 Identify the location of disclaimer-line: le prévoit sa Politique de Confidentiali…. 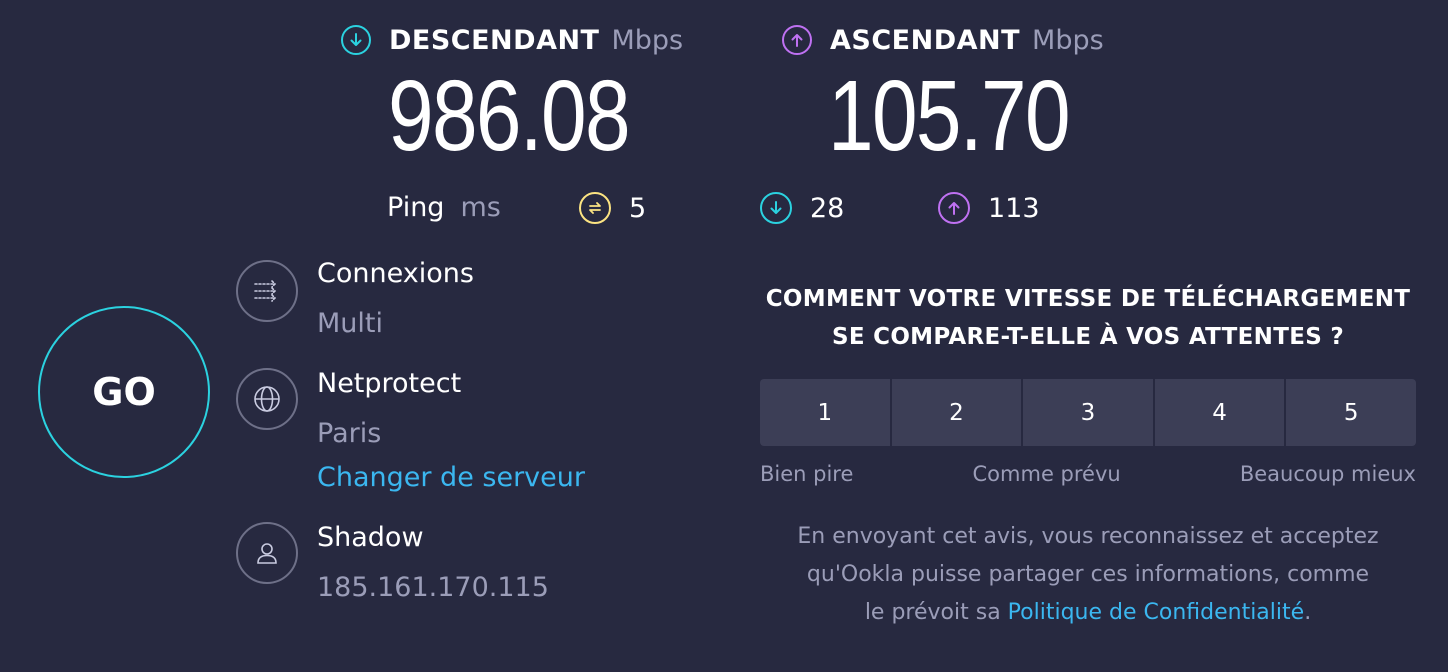
(1088, 613).